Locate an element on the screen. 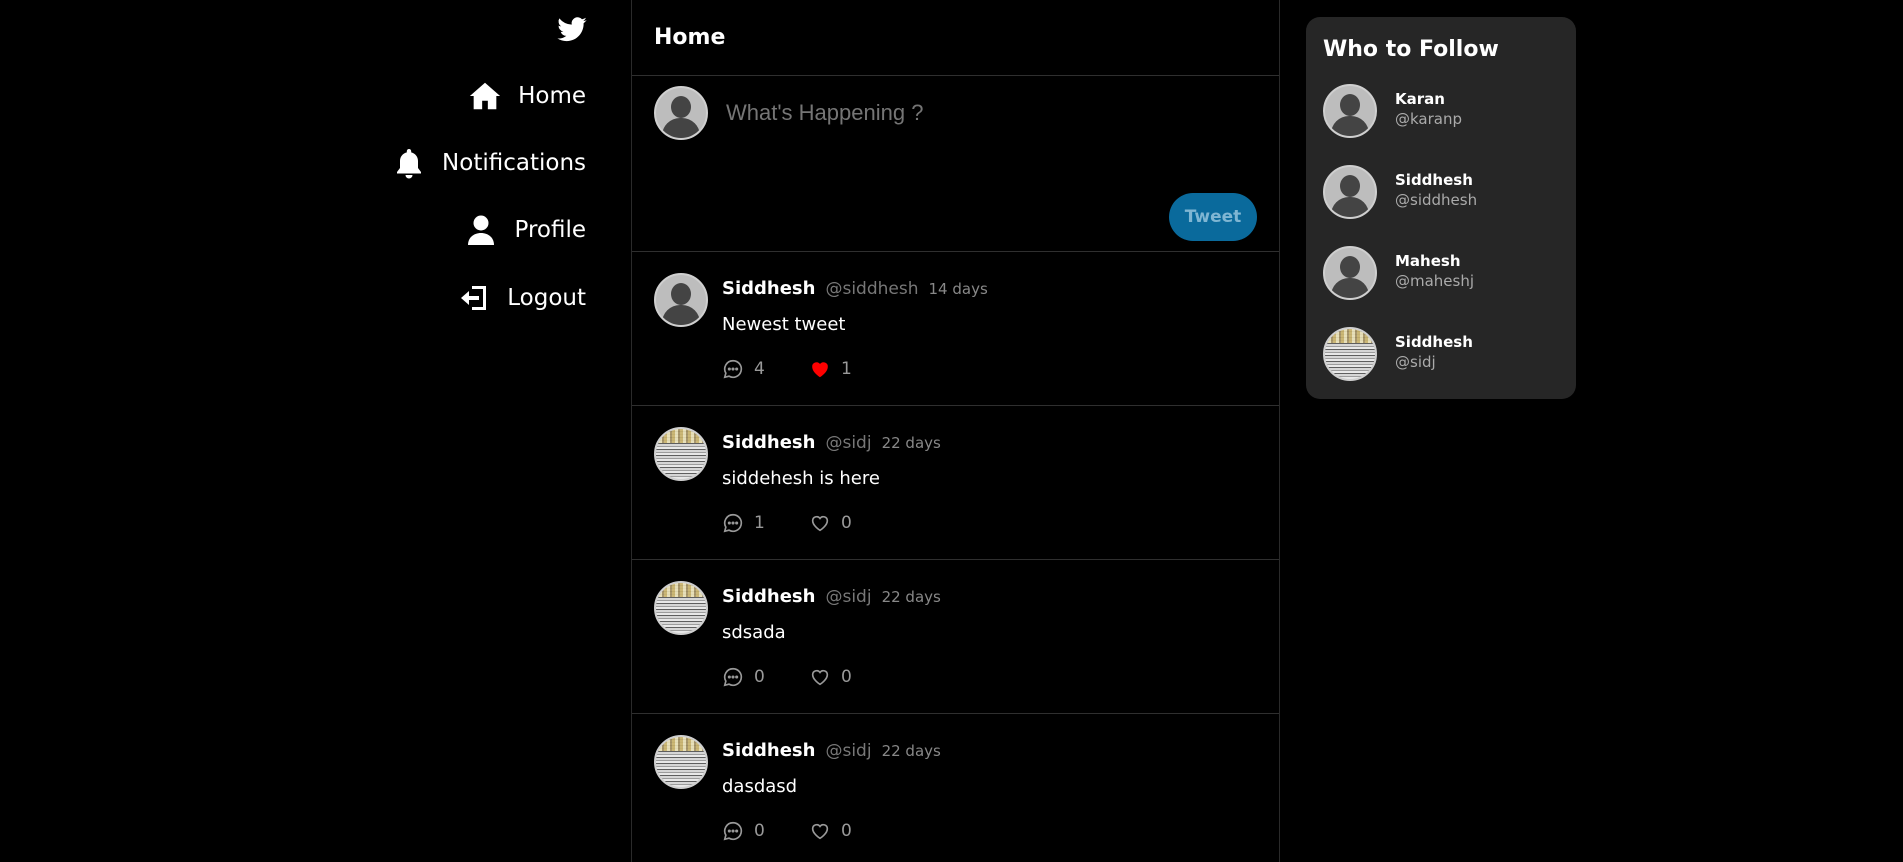  who-to-follow-title: Who to Follow is located at coordinates (1411, 49).